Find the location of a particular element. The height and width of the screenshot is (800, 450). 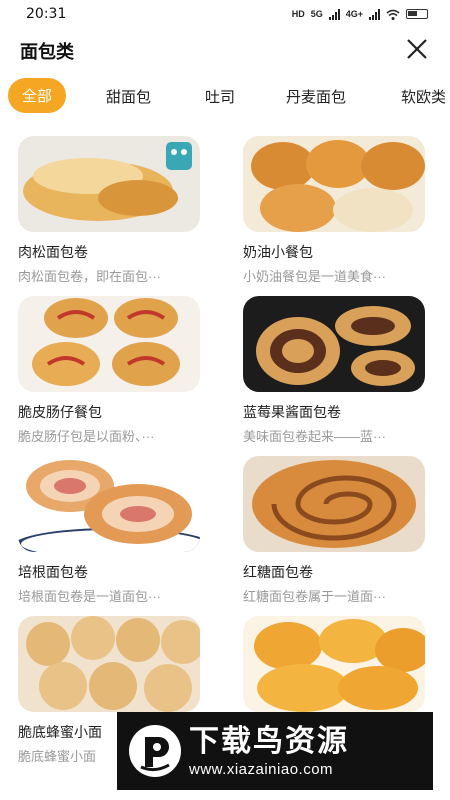

recipe-desc: 美味面包卷起来——蓝··· is located at coordinates (314, 436).